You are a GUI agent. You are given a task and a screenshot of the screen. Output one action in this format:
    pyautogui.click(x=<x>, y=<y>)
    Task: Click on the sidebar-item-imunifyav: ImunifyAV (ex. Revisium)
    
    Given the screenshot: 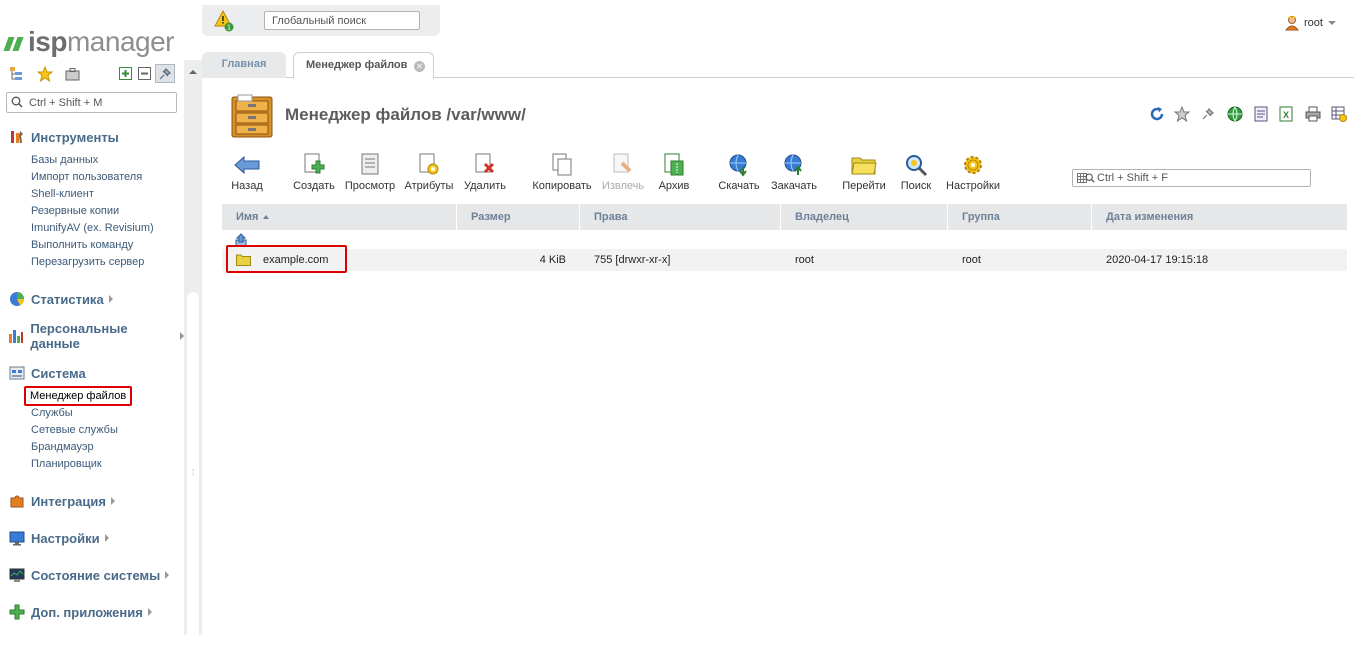 What is the action you would take?
    pyautogui.click(x=96, y=228)
    